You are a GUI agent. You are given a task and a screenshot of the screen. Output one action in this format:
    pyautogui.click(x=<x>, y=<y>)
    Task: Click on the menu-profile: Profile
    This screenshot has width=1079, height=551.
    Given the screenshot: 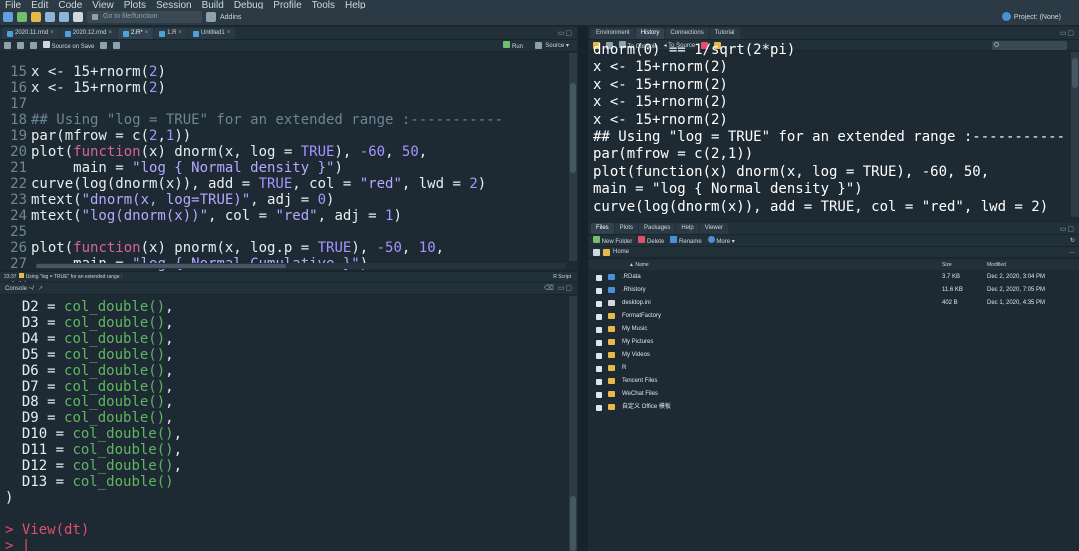 What is the action you would take?
    pyautogui.click(x=287, y=5)
    